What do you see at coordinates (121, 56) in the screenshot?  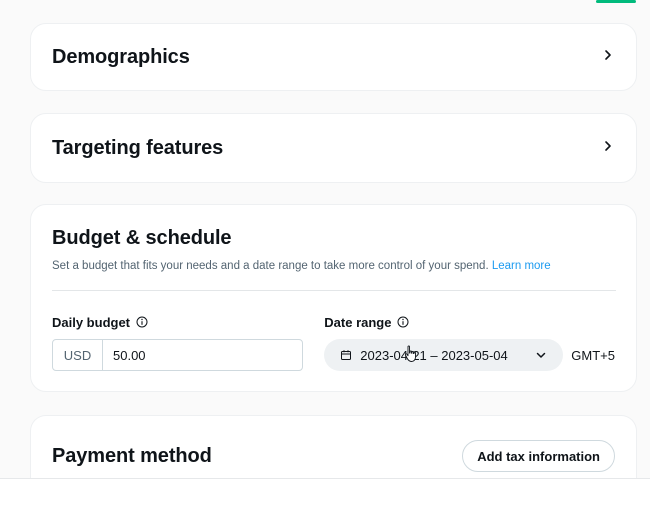 I see `demographics-title: Demographics` at bounding box center [121, 56].